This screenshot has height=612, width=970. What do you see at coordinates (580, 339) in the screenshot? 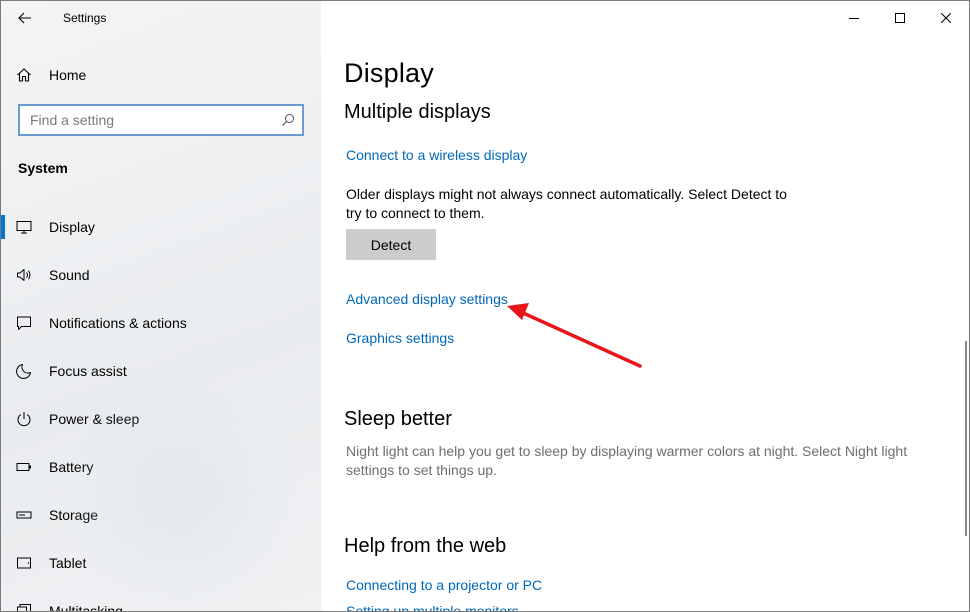
I see `annotation-arrow-shaft` at bounding box center [580, 339].